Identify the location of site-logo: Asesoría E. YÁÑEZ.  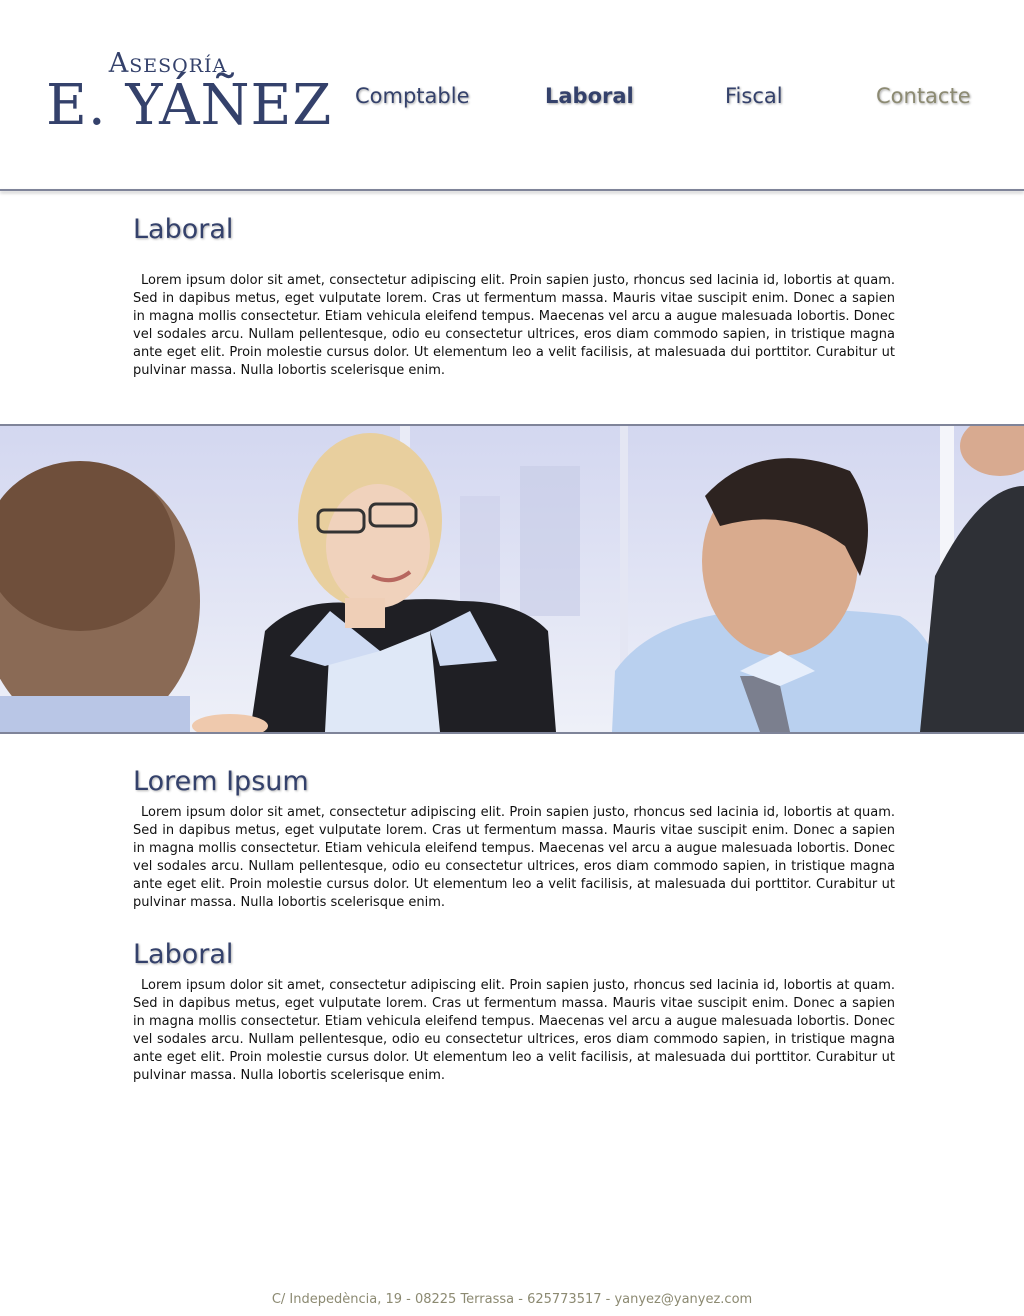
(189, 94).